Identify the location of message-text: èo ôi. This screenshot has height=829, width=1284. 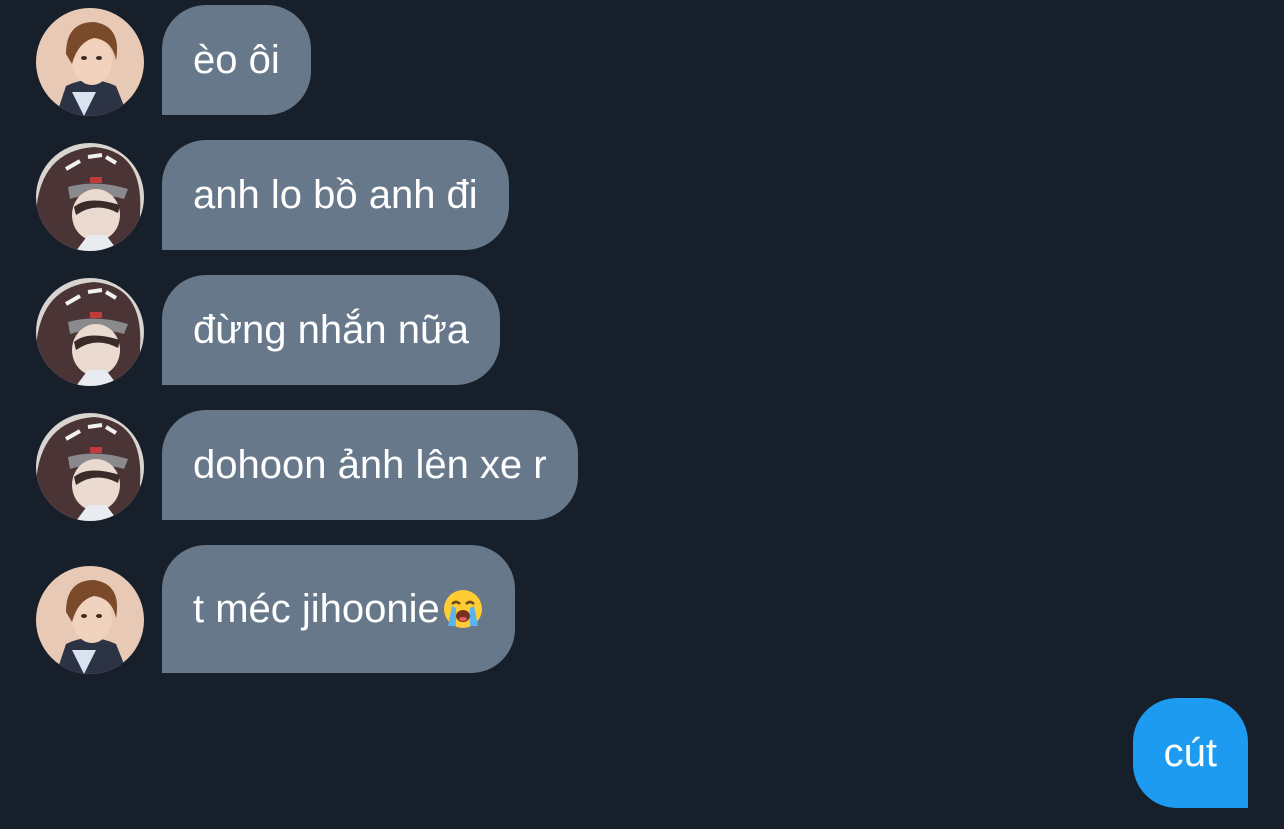
(236, 60).